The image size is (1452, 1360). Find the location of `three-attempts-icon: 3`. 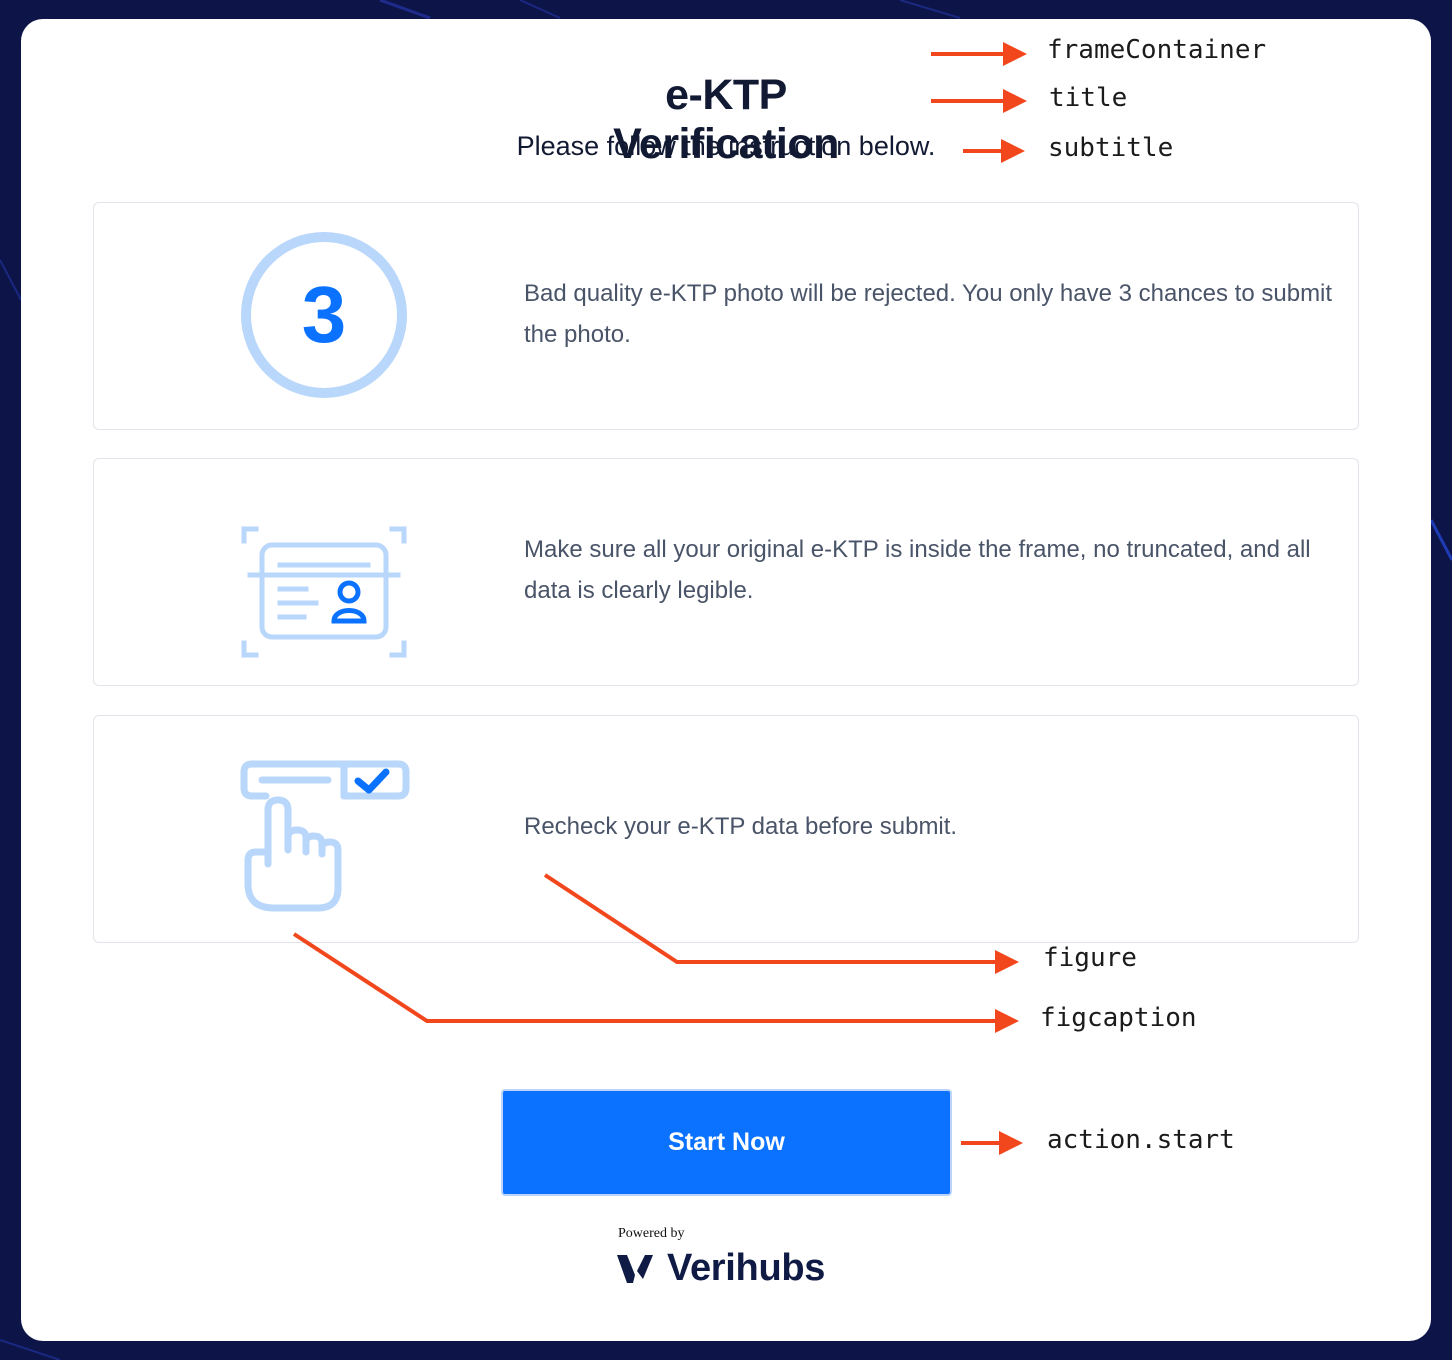

three-attempts-icon: 3 is located at coordinates (324, 315).